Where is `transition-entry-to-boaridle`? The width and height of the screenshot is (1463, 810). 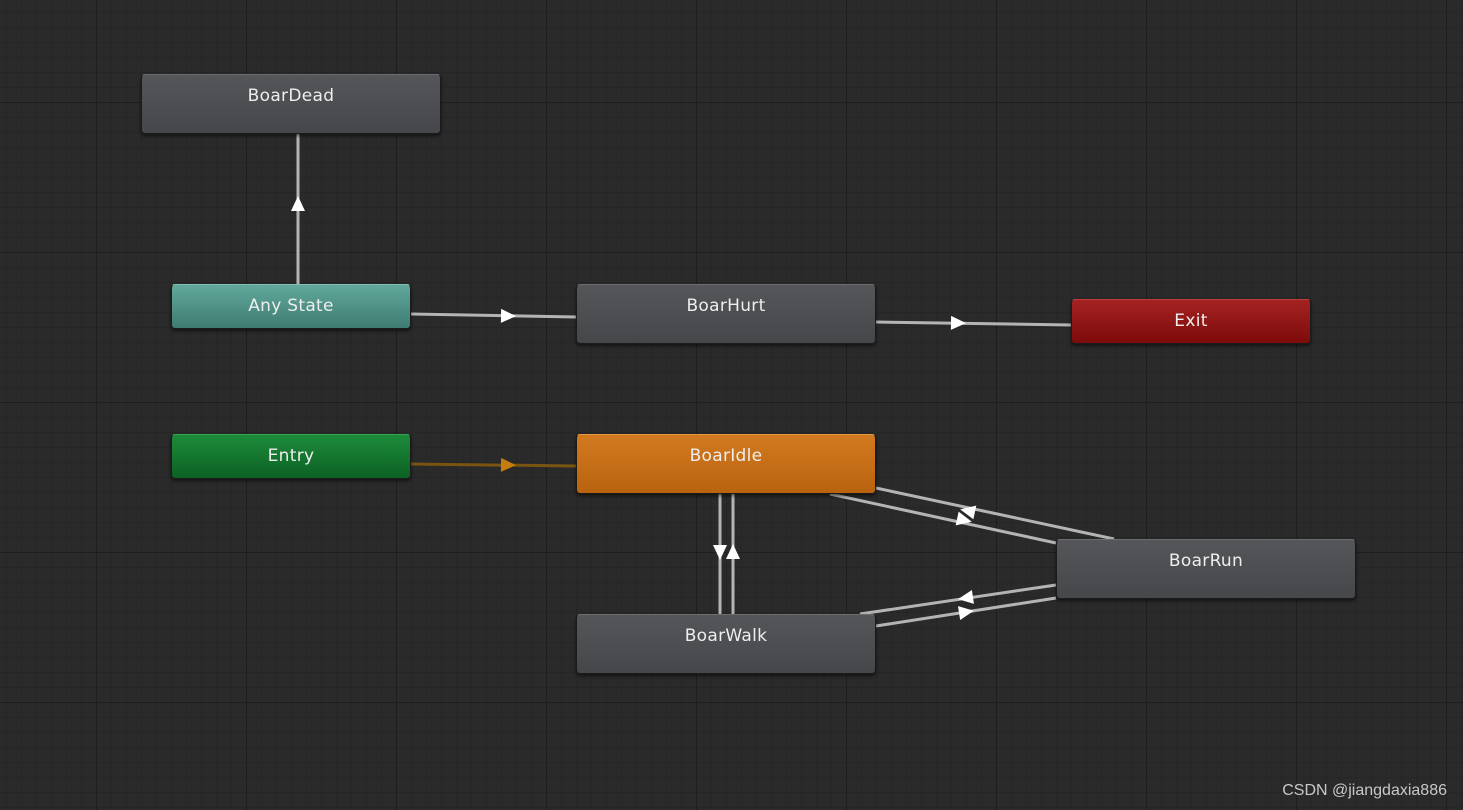
transition-entry-to-boaridle is located at coordinates (493, 465).